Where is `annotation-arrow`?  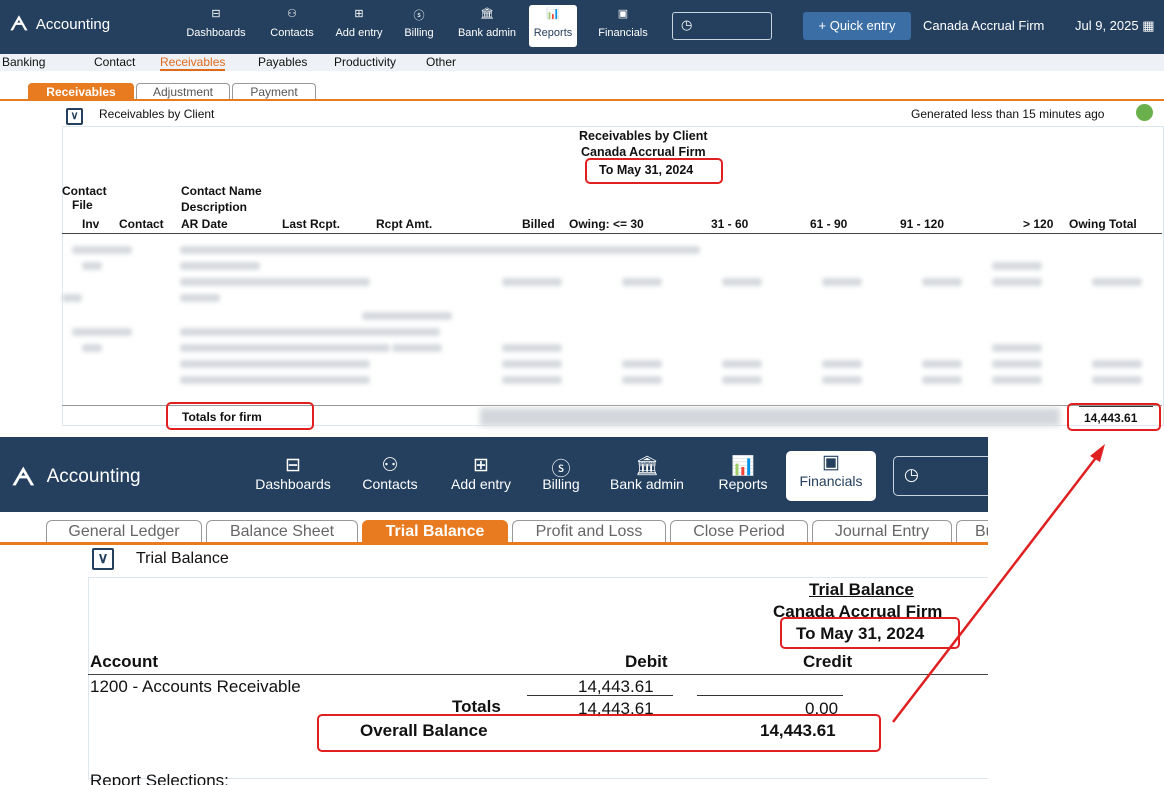
annotation-arrow is located at coordinates (998, 583).